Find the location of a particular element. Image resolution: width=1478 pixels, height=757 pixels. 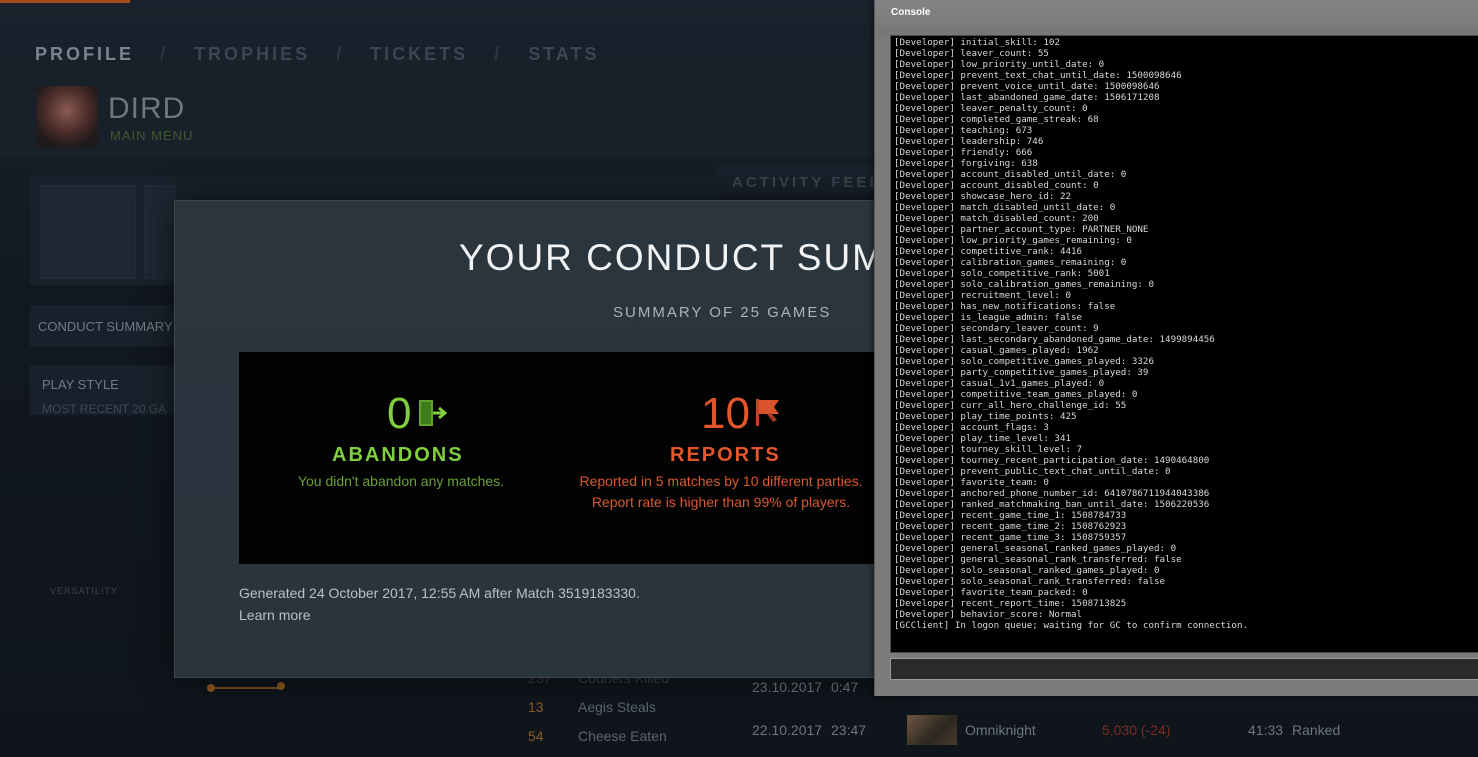

match-time: 23:47 is located at coordinates (849, 730).